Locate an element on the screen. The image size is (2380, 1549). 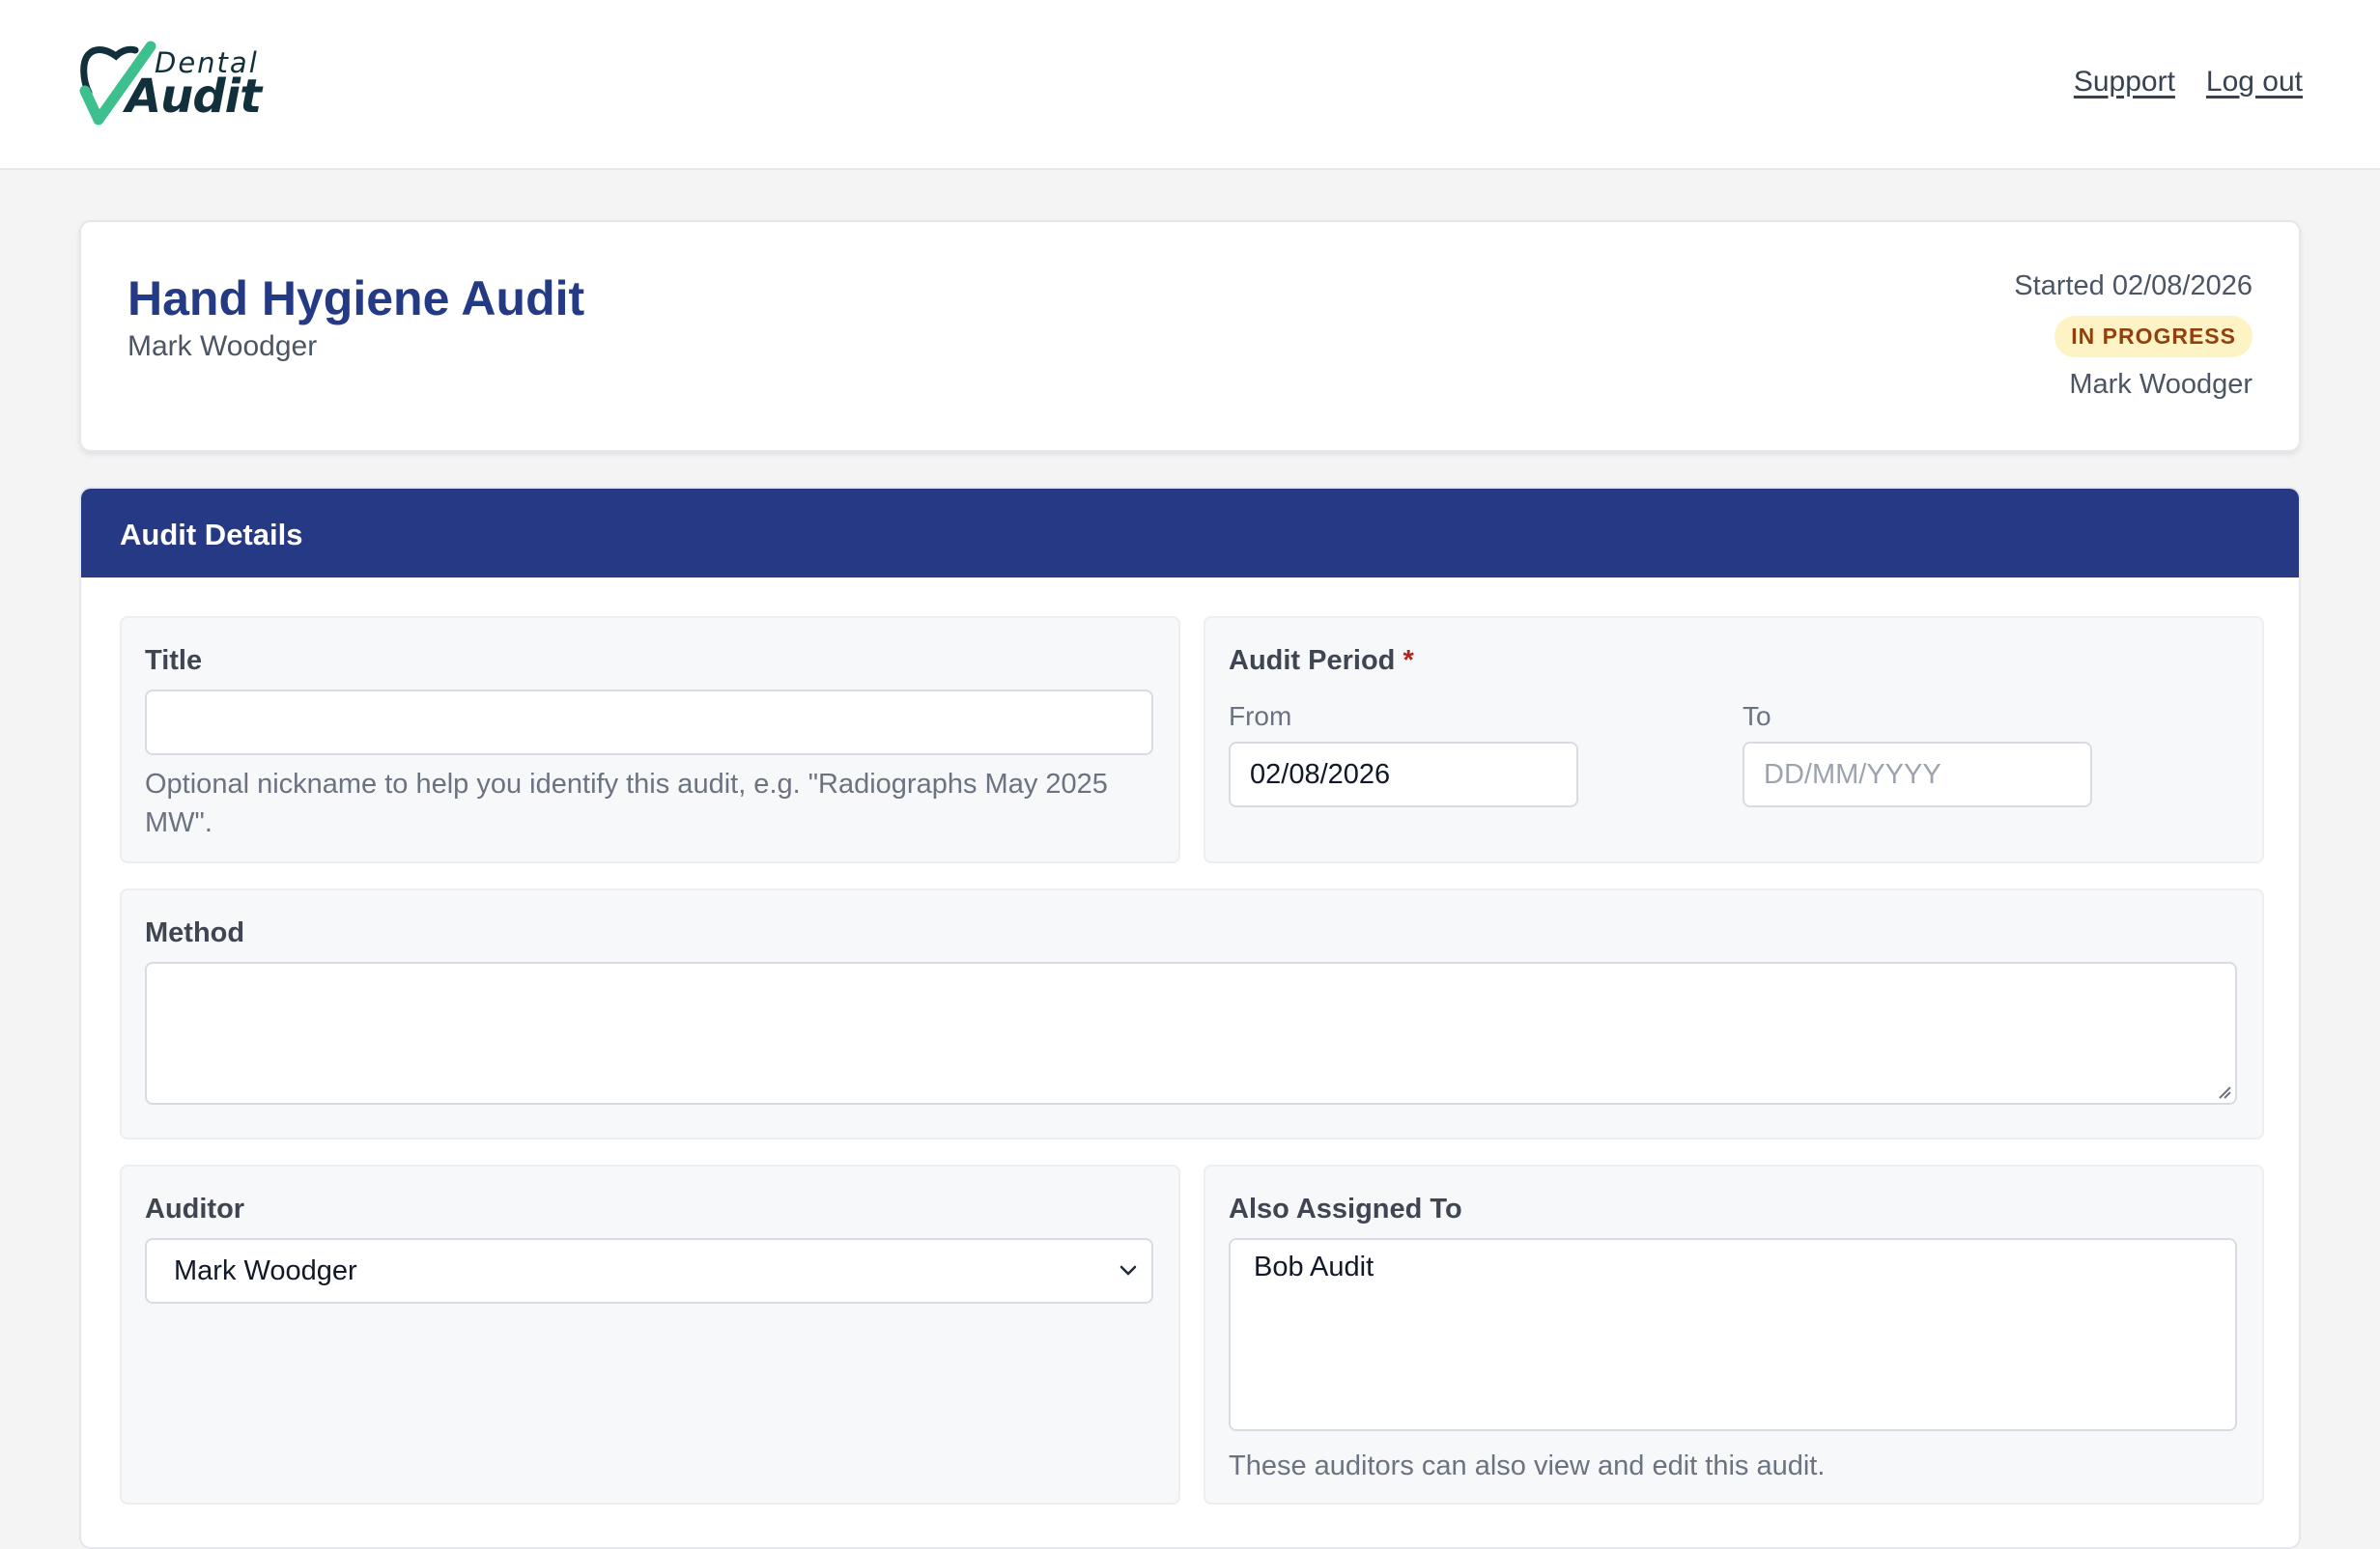
status-badge: IN PROGRESS is located at coordinates (2153, 336).